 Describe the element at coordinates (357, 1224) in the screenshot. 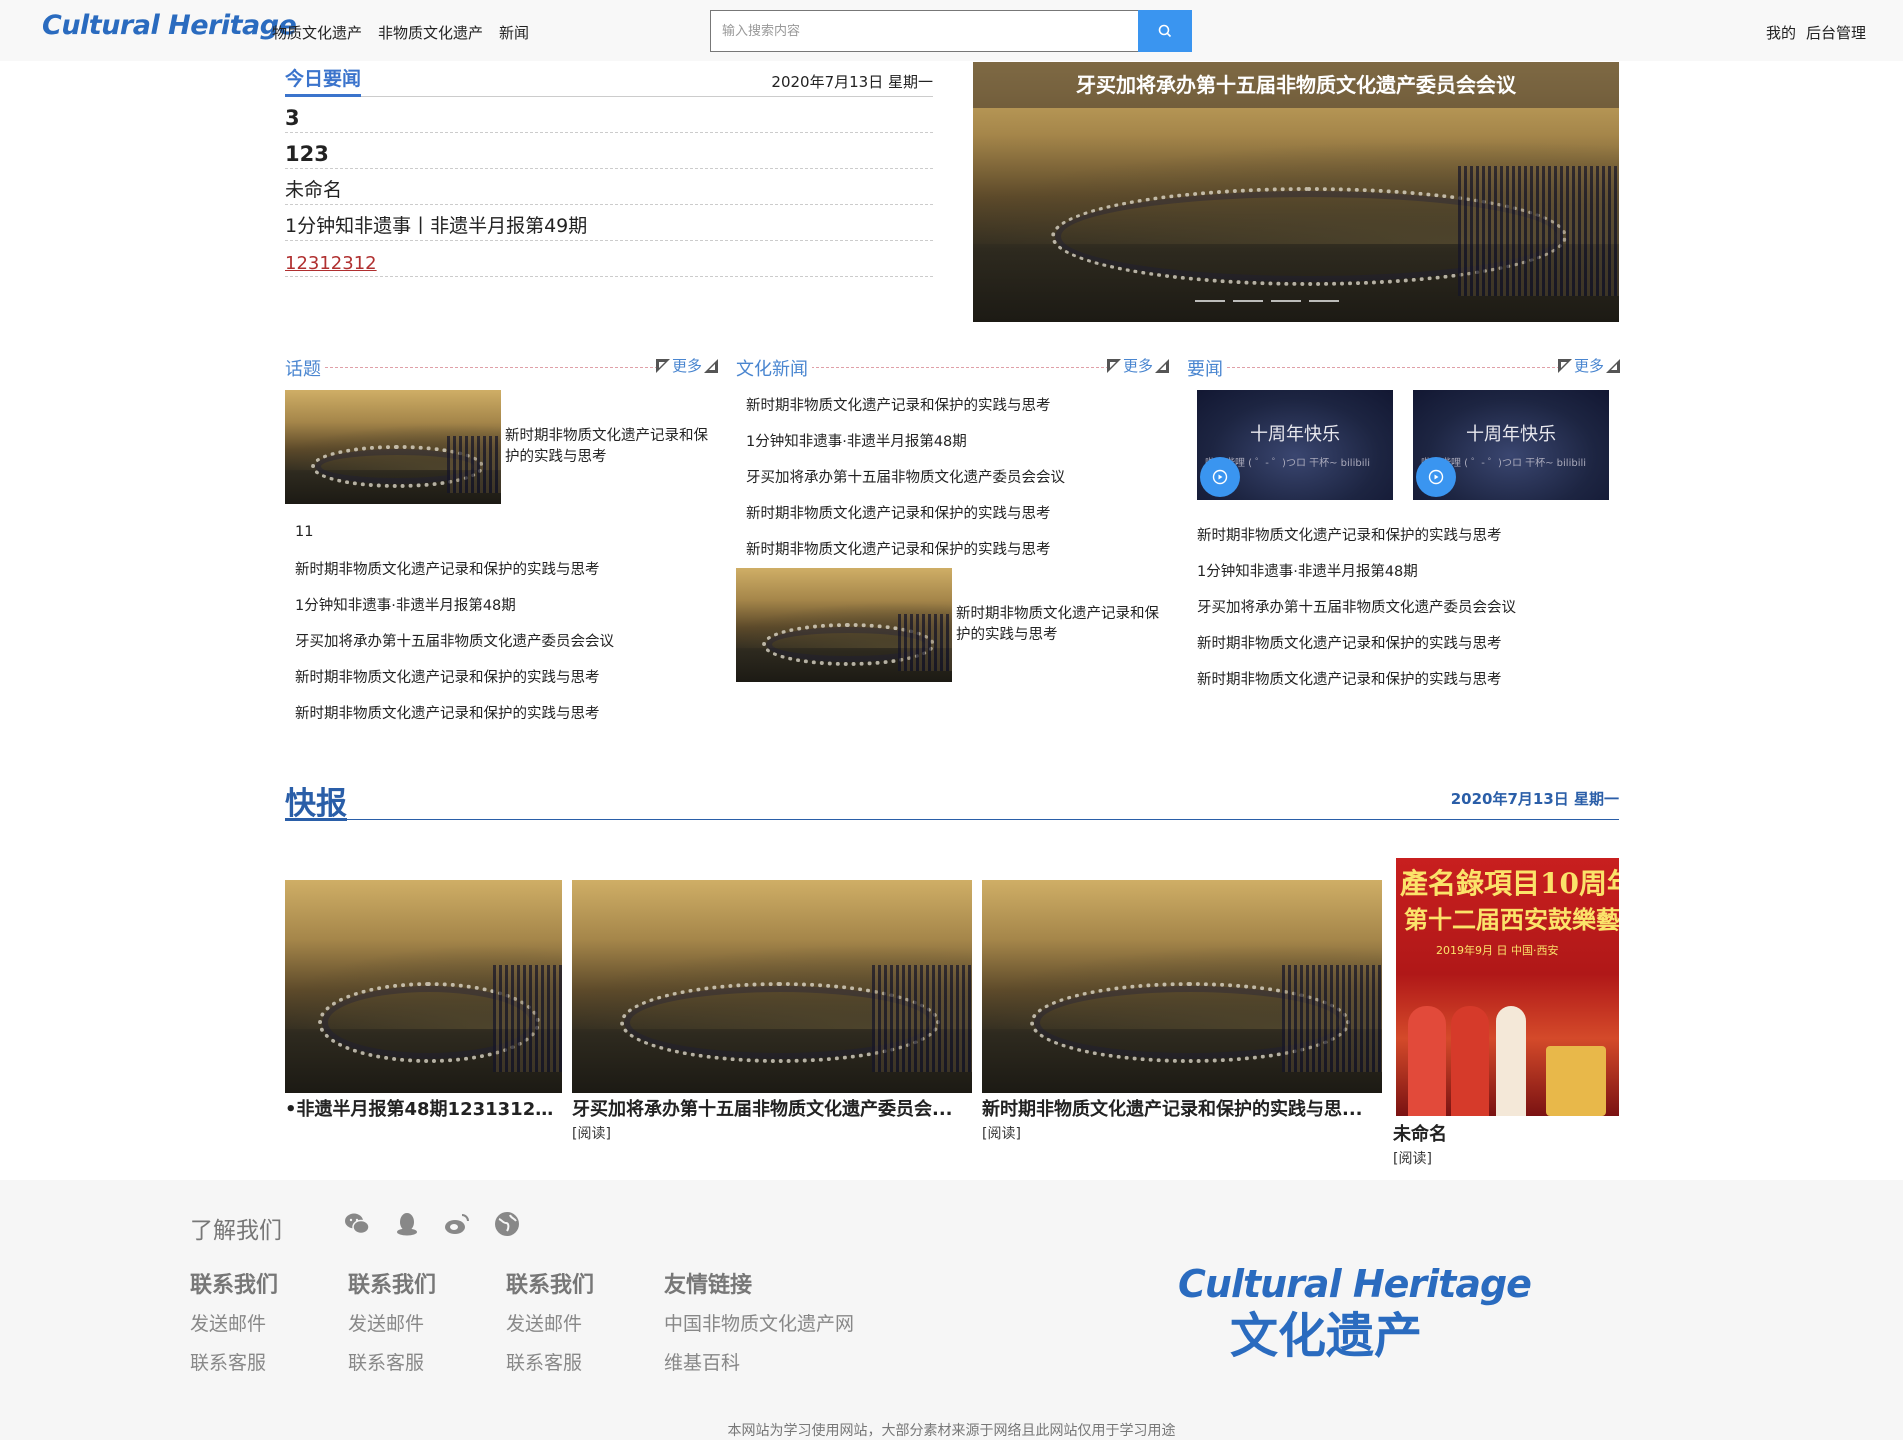

I see `wechat-icon` at that location.